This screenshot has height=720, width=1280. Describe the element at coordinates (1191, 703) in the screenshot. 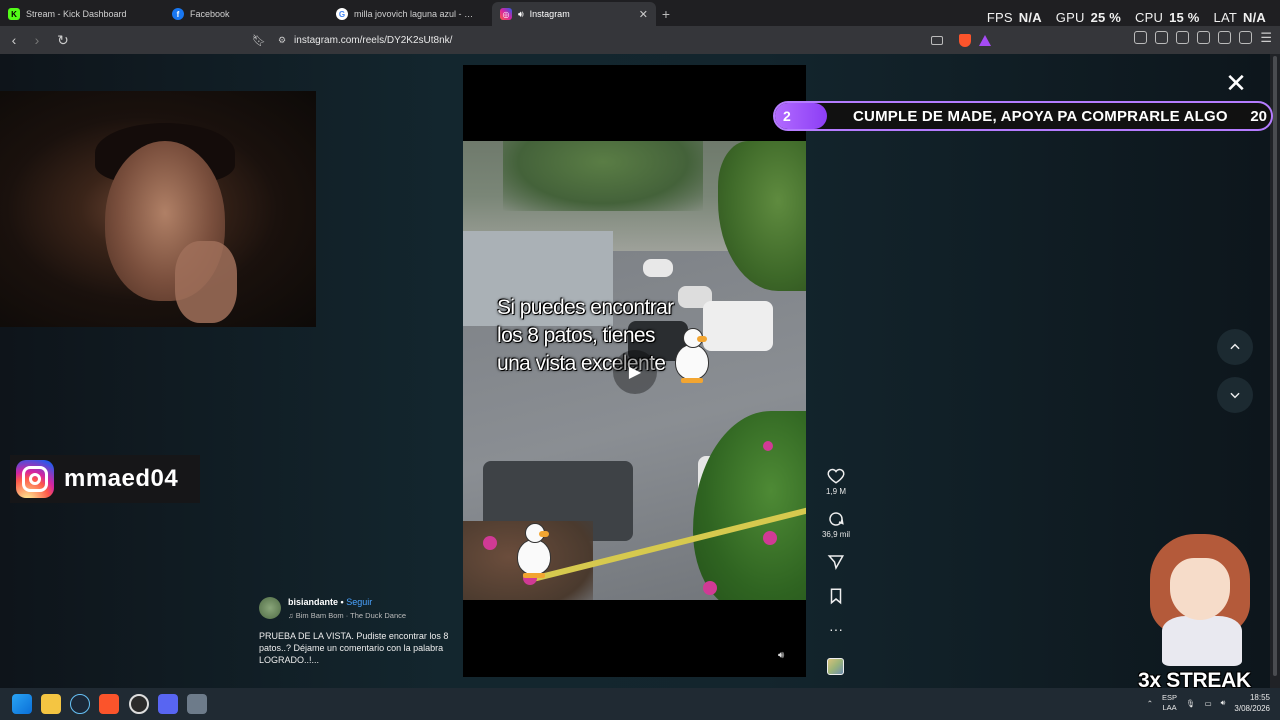

I see `microphone-icon: 🎙︎` at that location.